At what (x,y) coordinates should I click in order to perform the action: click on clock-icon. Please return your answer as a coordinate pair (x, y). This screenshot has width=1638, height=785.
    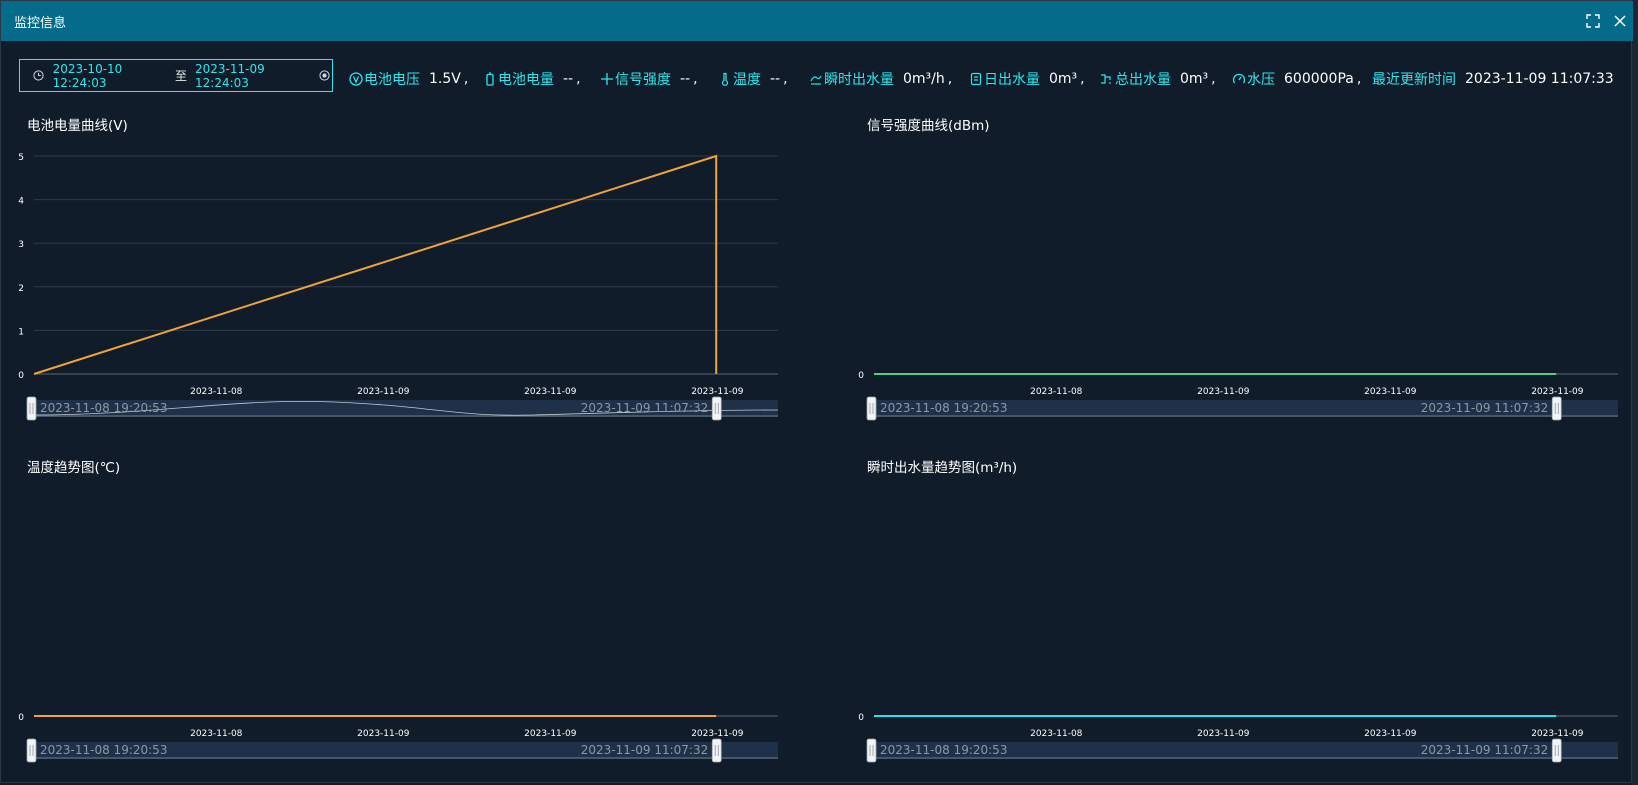
    Looking at the image, I should click on (38, 76).